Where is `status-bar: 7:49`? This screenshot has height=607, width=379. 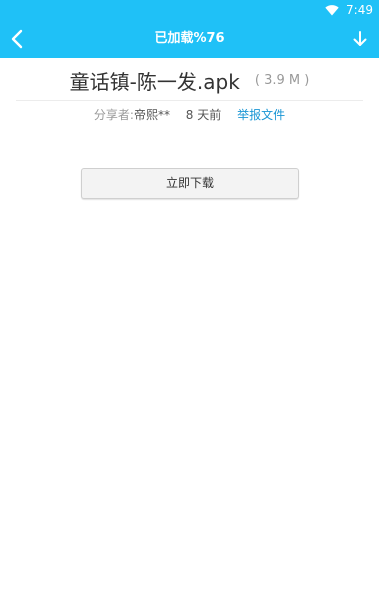
status-bar: 7:49 is located at coordinates (189, 10).